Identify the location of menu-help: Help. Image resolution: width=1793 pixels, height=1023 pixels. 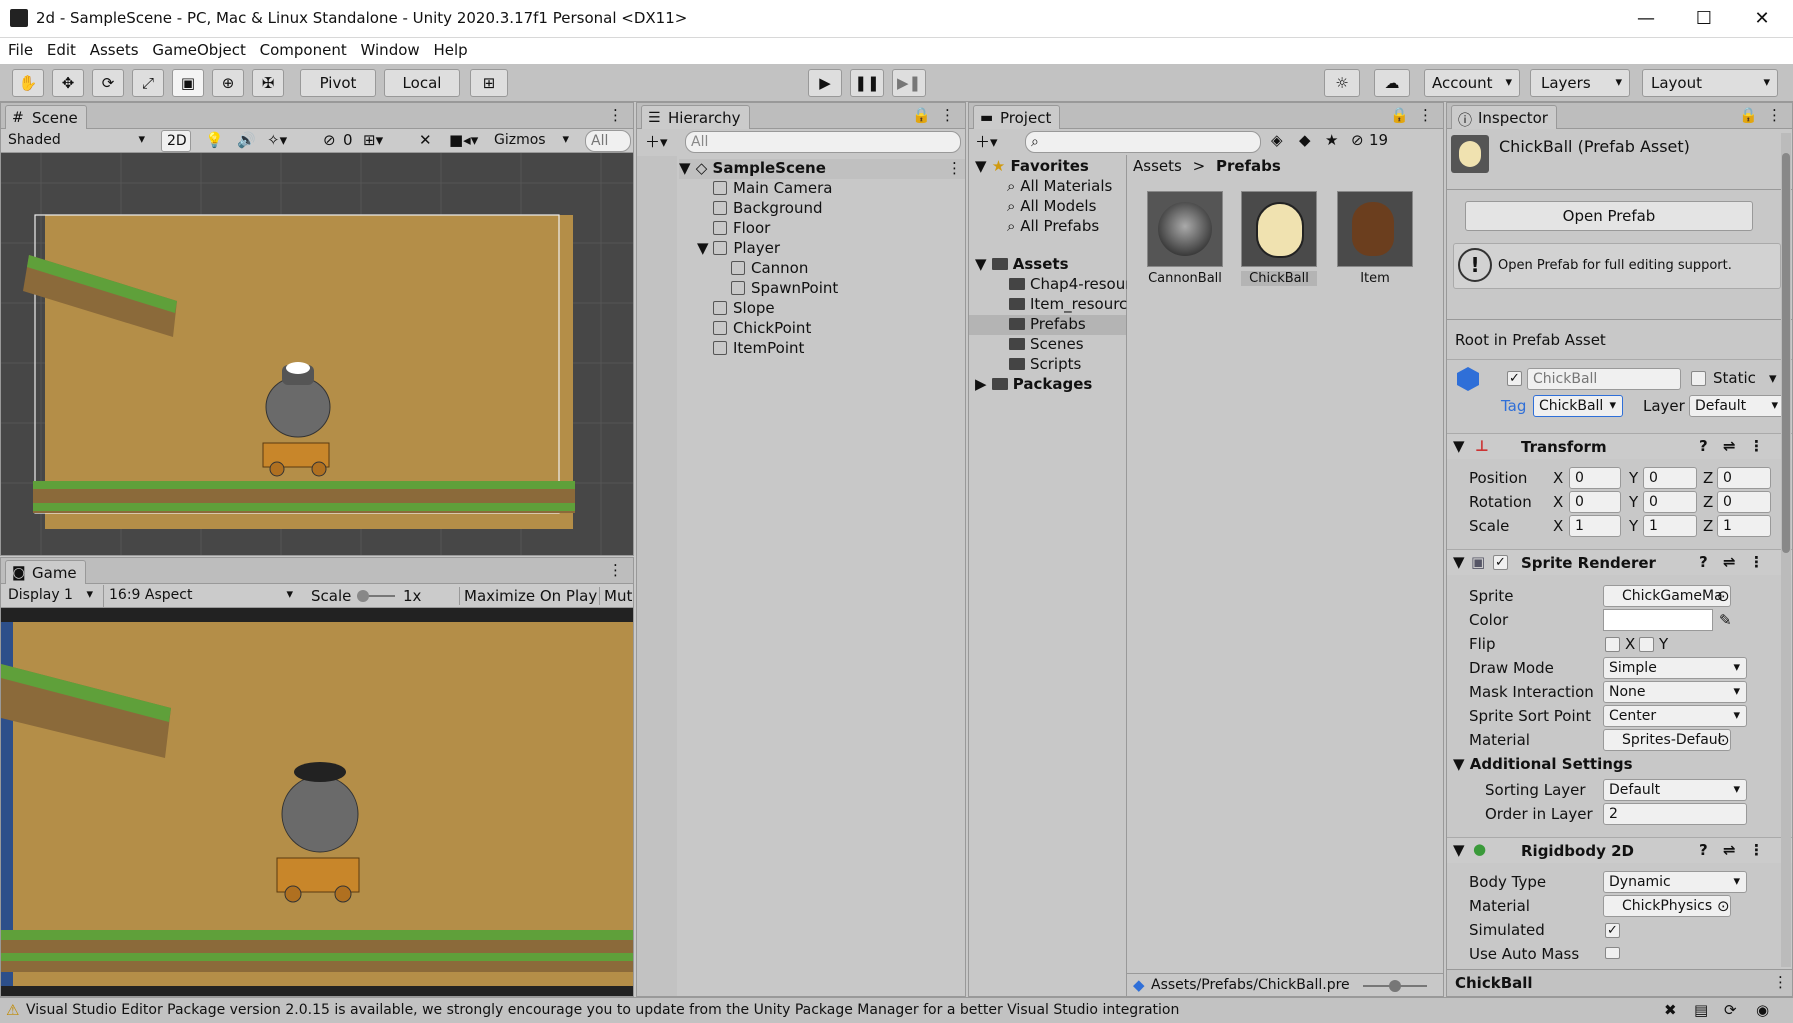
(446, 48).